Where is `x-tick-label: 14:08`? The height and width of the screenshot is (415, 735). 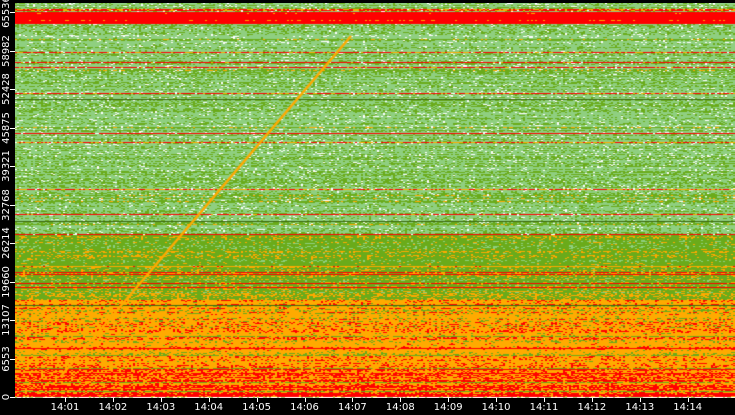 x-tick-label: 14:08 is located at coordinates (400, 407).